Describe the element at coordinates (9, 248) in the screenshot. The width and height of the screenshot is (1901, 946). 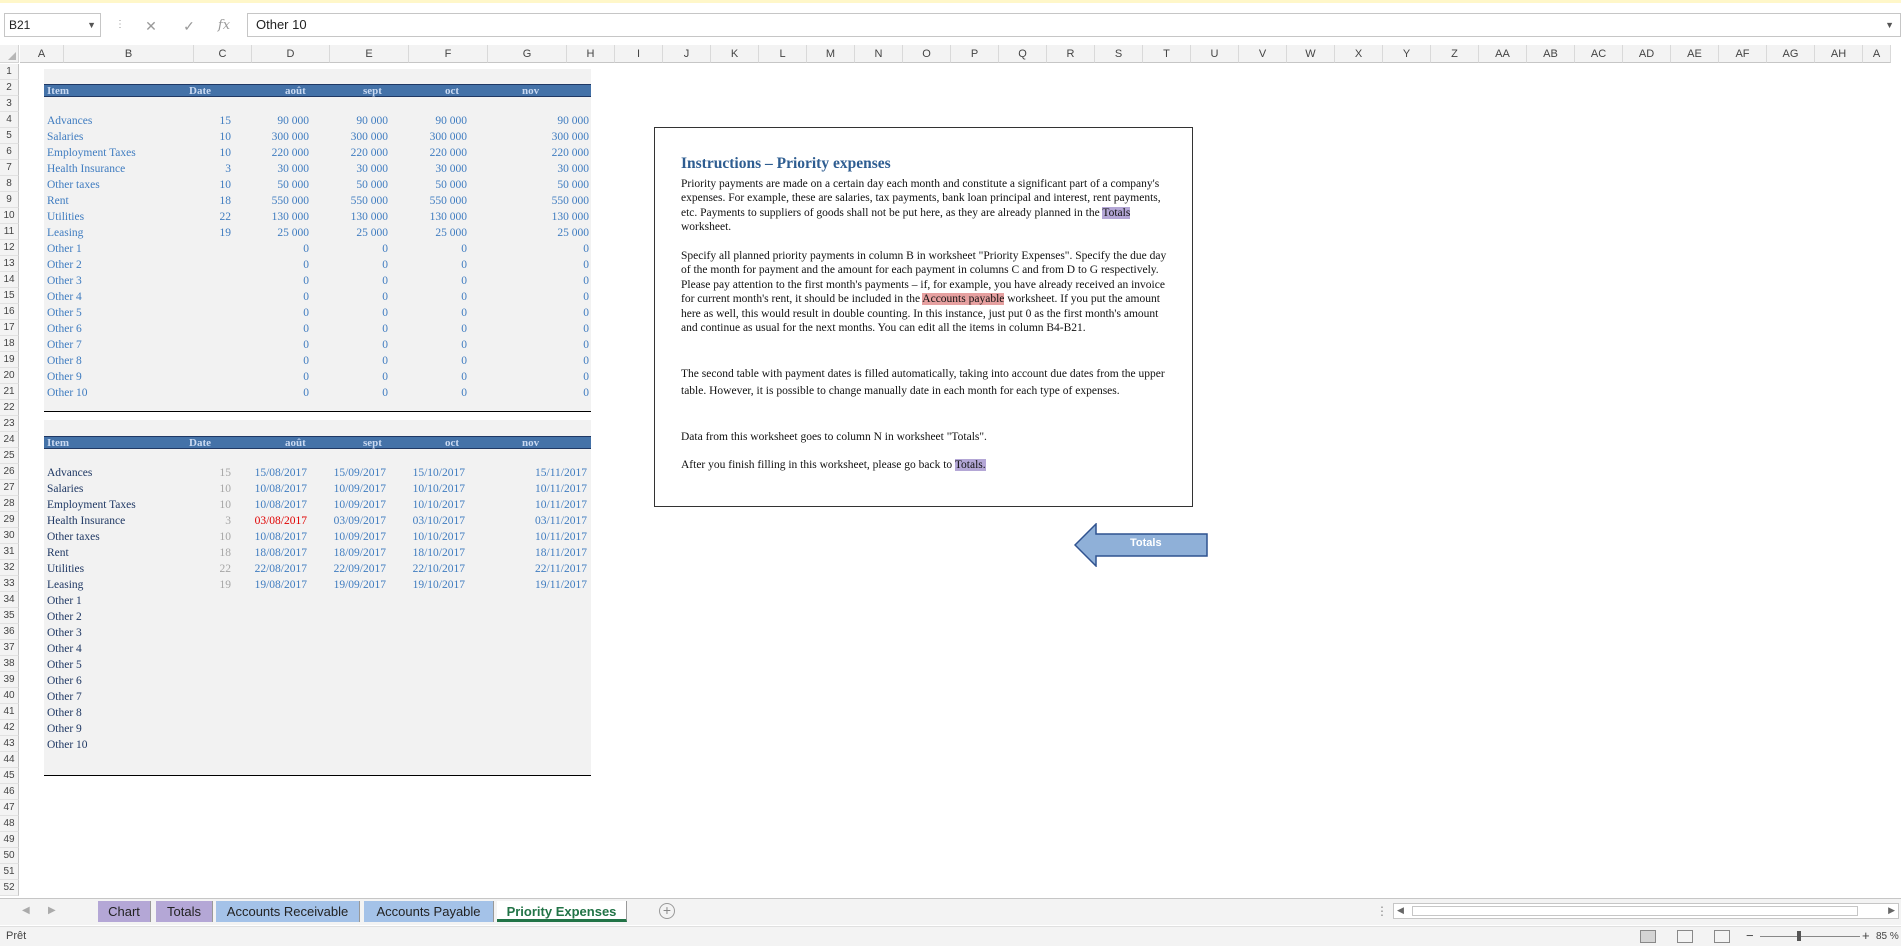
I see `row-header: 12` at that location.